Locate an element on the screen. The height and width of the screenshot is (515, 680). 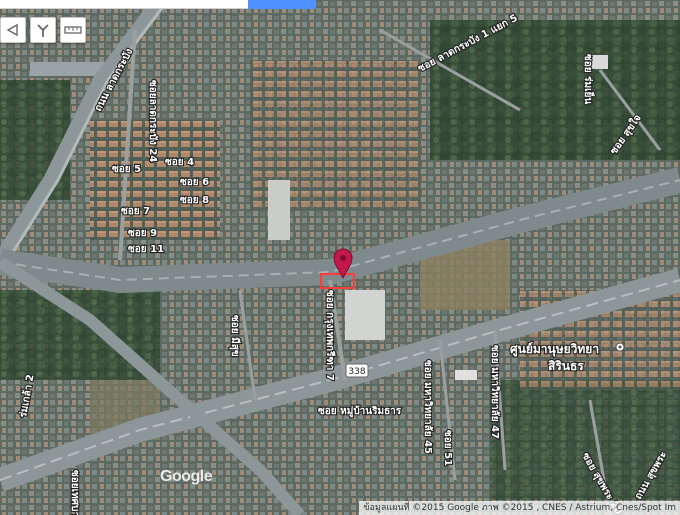
road-label: ซอย ร่มเย็น is located at coordinates (589, 79).